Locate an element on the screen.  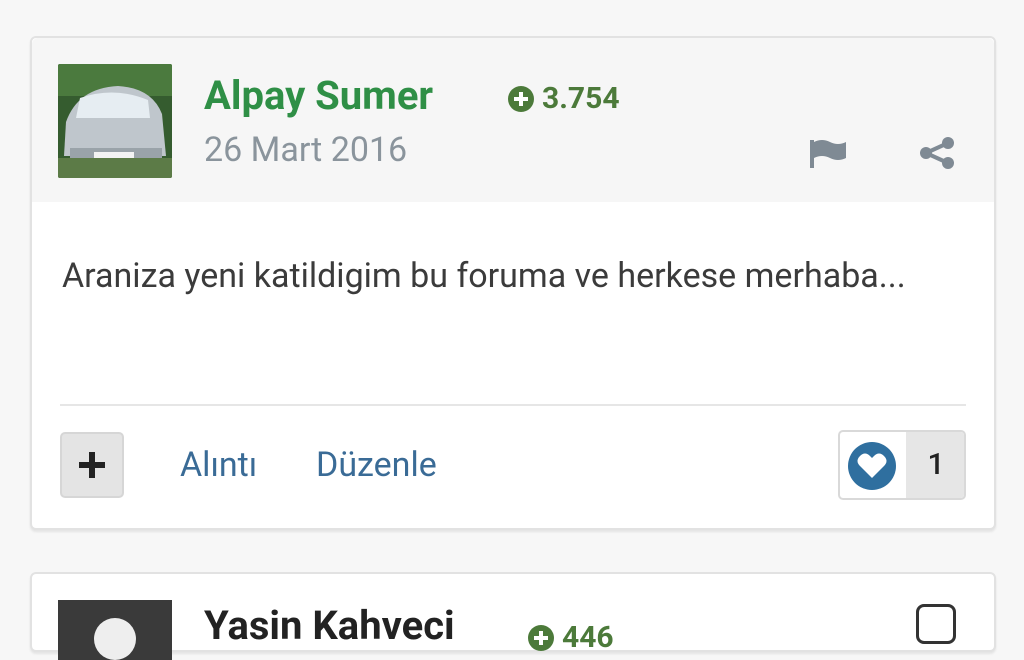
author-name: Alpay Sumer is located at coordinates (318, 96).